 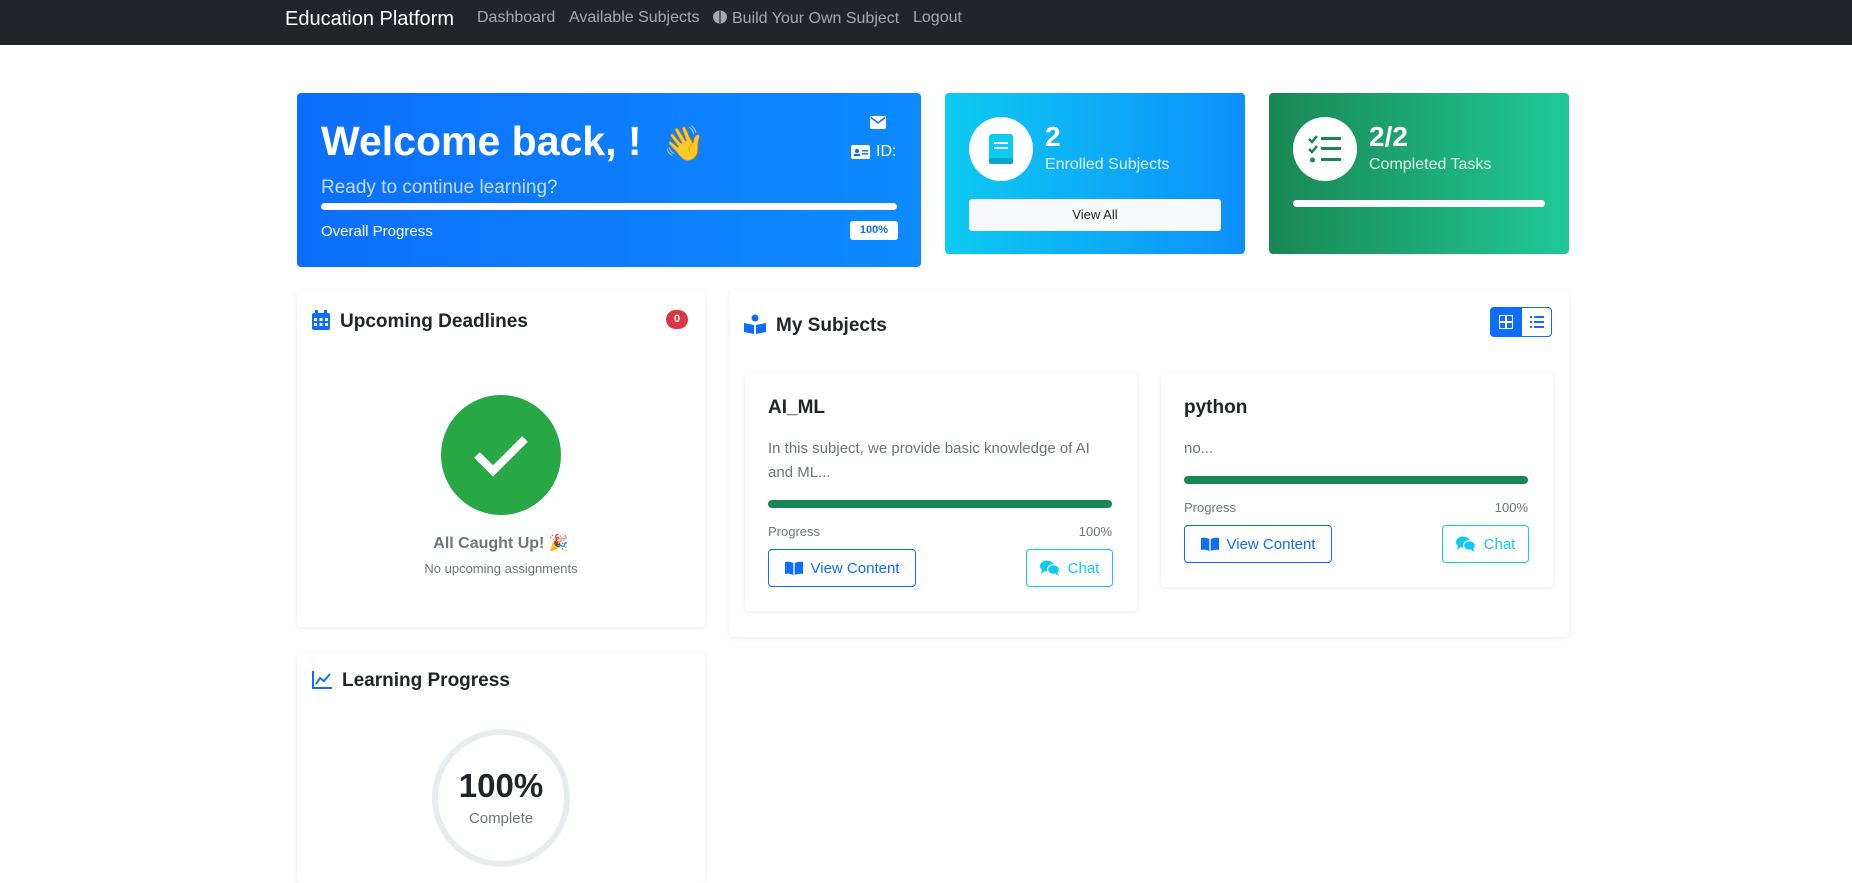 What do you see at coordinates (1430, 164) in the screenshot?
I see `tasks-label: Completed Tasks` at bounding box center [1430, 164].